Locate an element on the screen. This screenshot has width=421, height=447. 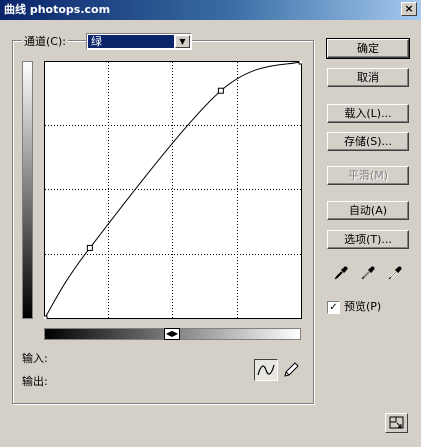
smooth-button: 平滑(M) is located at coordinates (368, 175).